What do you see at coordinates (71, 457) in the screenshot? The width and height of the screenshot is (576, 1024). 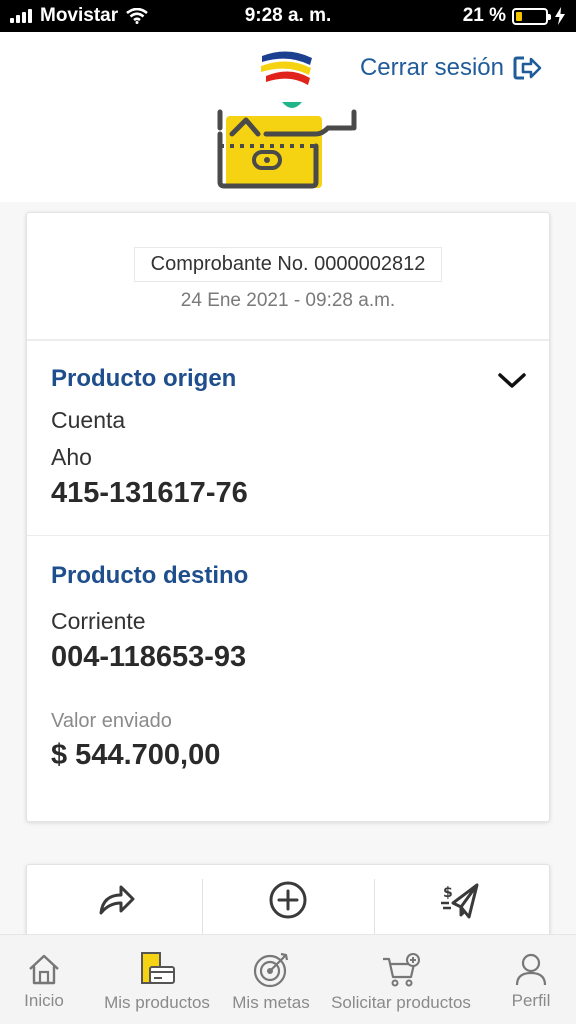 I see `origin-account-subtype: Aho` at bounding box center [71, 457].